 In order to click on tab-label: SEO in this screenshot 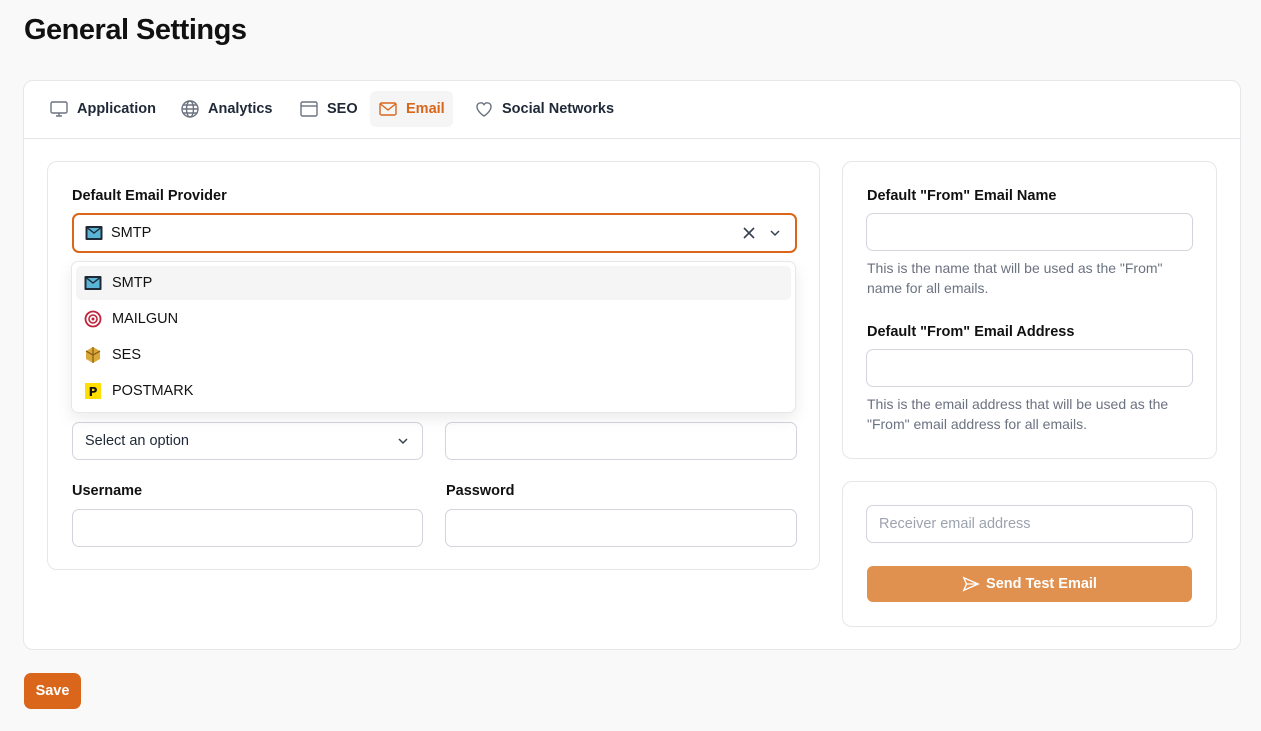, I will do `click(342, 109)`.